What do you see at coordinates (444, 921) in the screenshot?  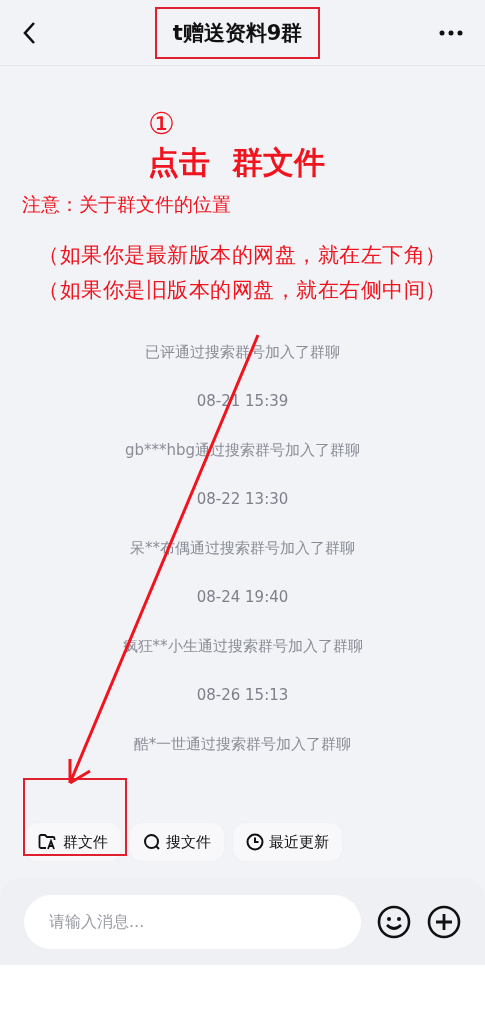 I see `add-icon` at bounding box center [444, 921].